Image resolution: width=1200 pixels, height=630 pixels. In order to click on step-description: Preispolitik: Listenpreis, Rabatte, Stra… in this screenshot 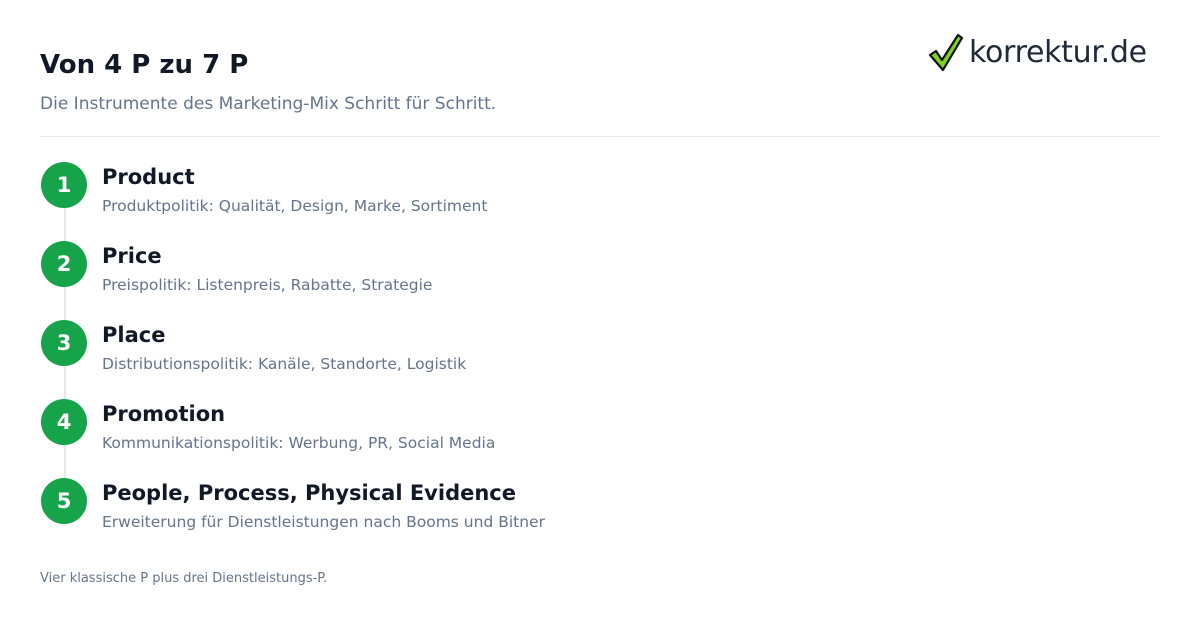, I will do `click(267, 285)`.